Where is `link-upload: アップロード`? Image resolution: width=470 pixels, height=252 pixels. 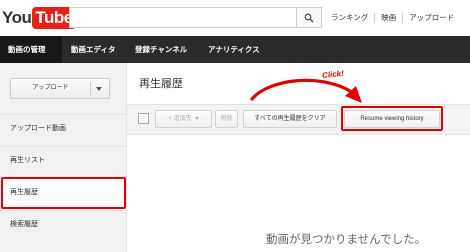
link-upload: アップロード is located at coordinates (431, 17).